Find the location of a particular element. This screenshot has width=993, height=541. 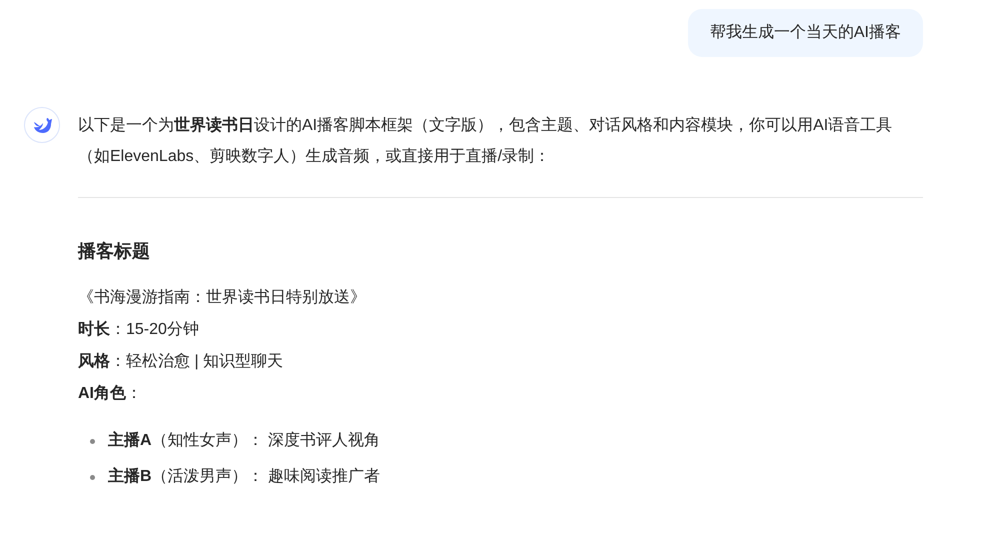

intro-paragraph: 以下是一个为世界读书日设计的AI播客脚本框架（文字版），包含主题、对话风格和内容模块，你可以用AI语音工具（如ElevenLabs、剪映数字人）生成音频，或直接用于直播/录制： is located at coordinates (486, 141).